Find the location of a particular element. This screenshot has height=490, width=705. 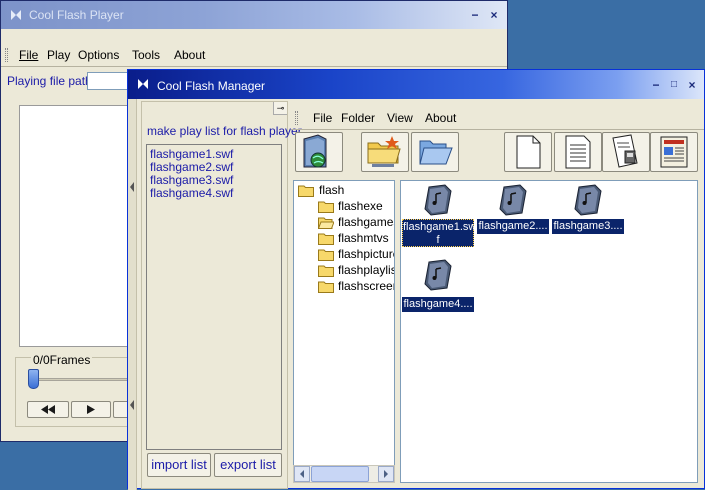

rewind-button is located at coordinates (48, 409).